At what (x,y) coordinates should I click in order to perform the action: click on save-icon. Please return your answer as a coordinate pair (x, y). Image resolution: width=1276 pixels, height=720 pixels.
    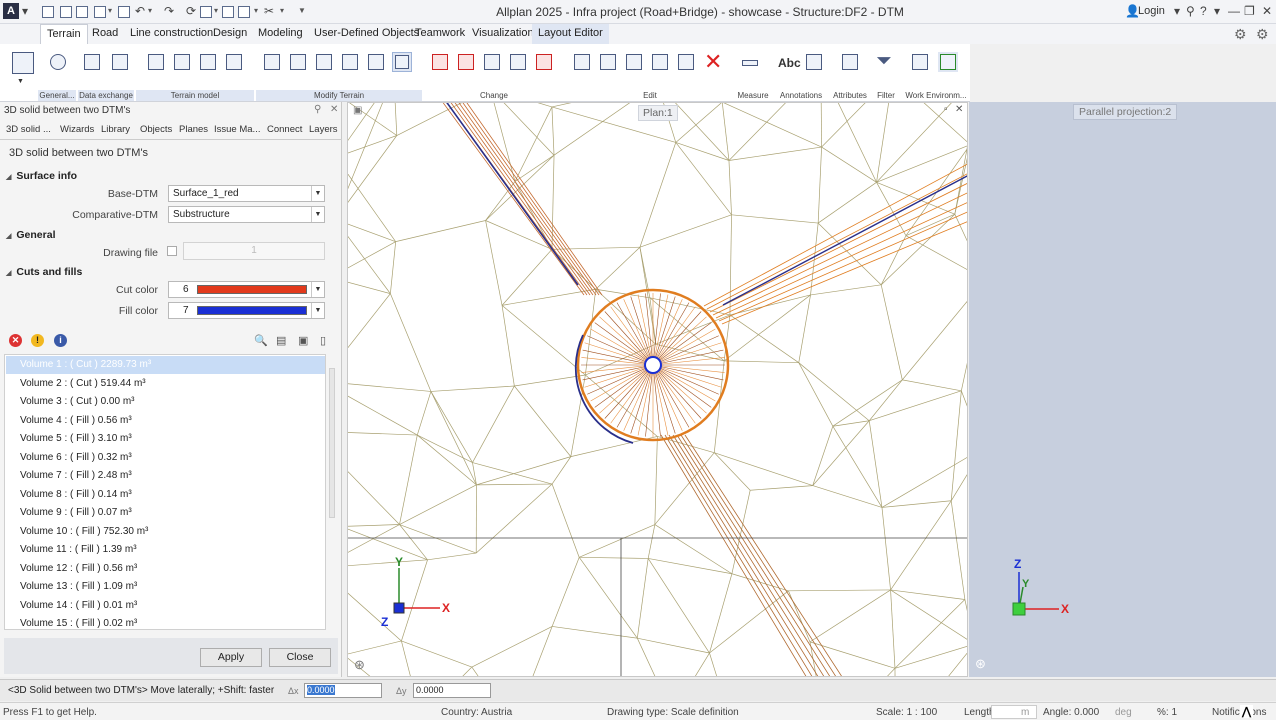
    Looking at the image, I should click on (124, 12).